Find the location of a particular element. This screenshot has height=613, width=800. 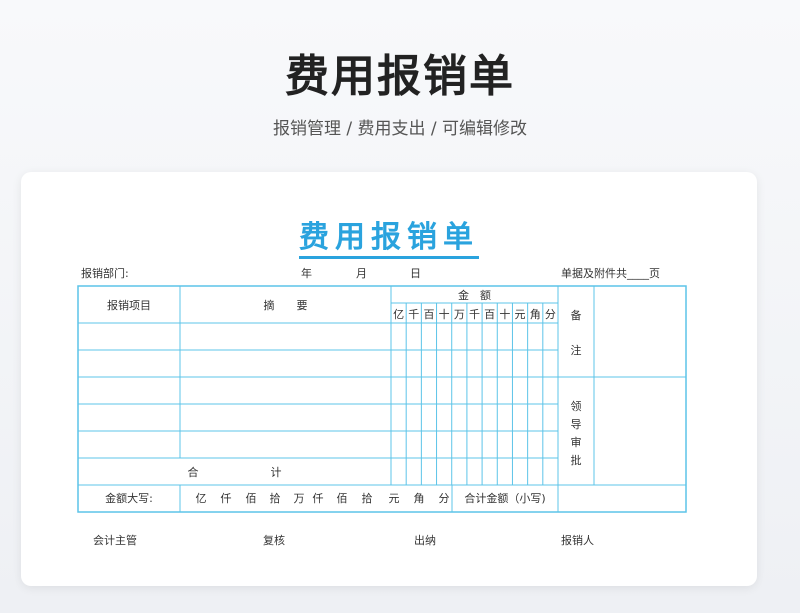

remarks-char-1: 备 is located at coordinates (576, 315).